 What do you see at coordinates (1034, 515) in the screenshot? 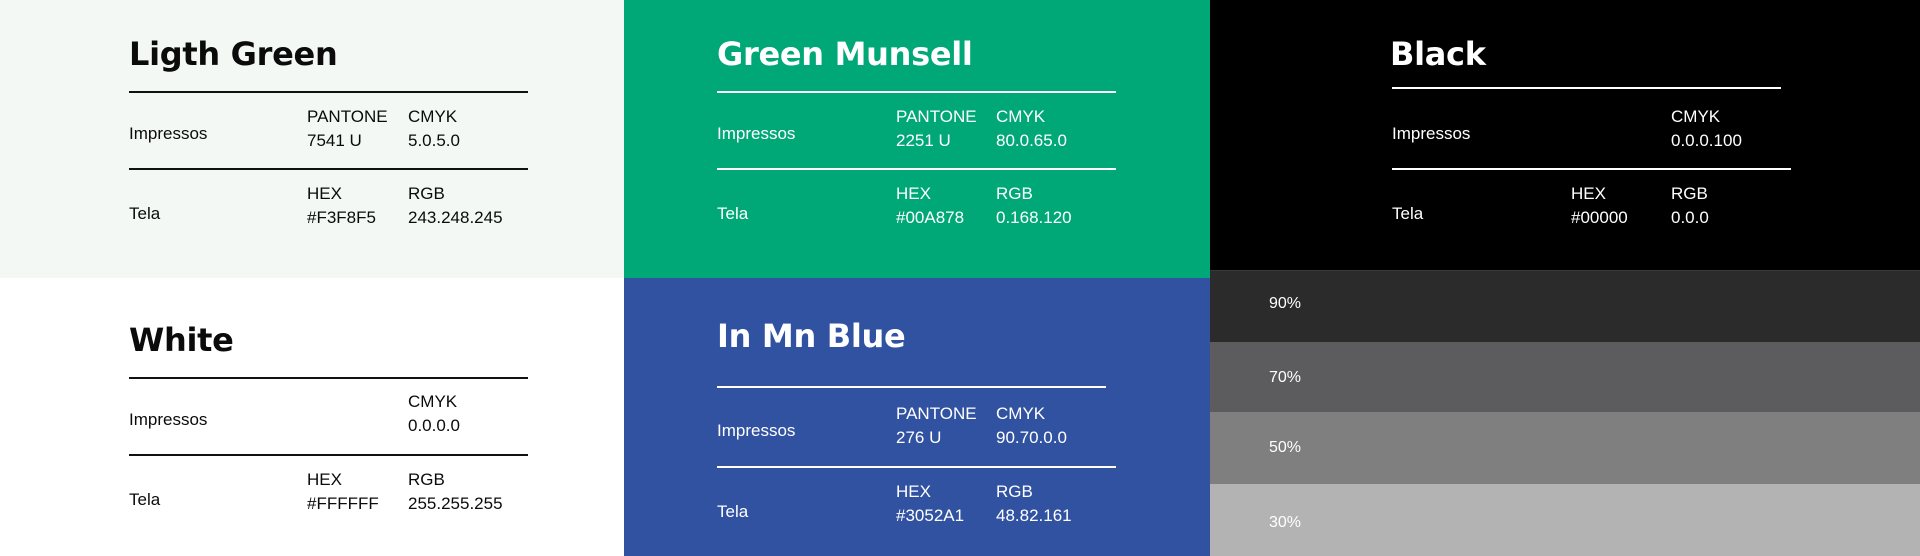
I see `rgb-value: 48.82.161` at bounding box center [1034, 515].